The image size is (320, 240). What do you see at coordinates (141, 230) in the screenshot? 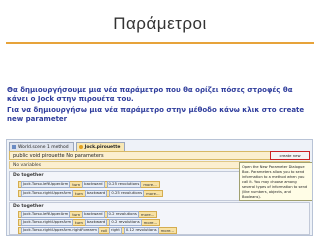
I see `statement-amount: 0.12 revolutions` at bounding box center [141, 230].